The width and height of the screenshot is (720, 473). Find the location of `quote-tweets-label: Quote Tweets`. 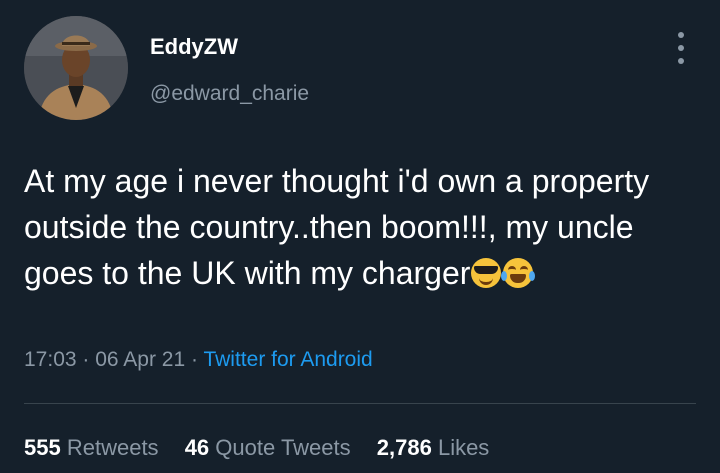

quote-tweets-label: Quote Tweets is located at coordinates (283, 447).